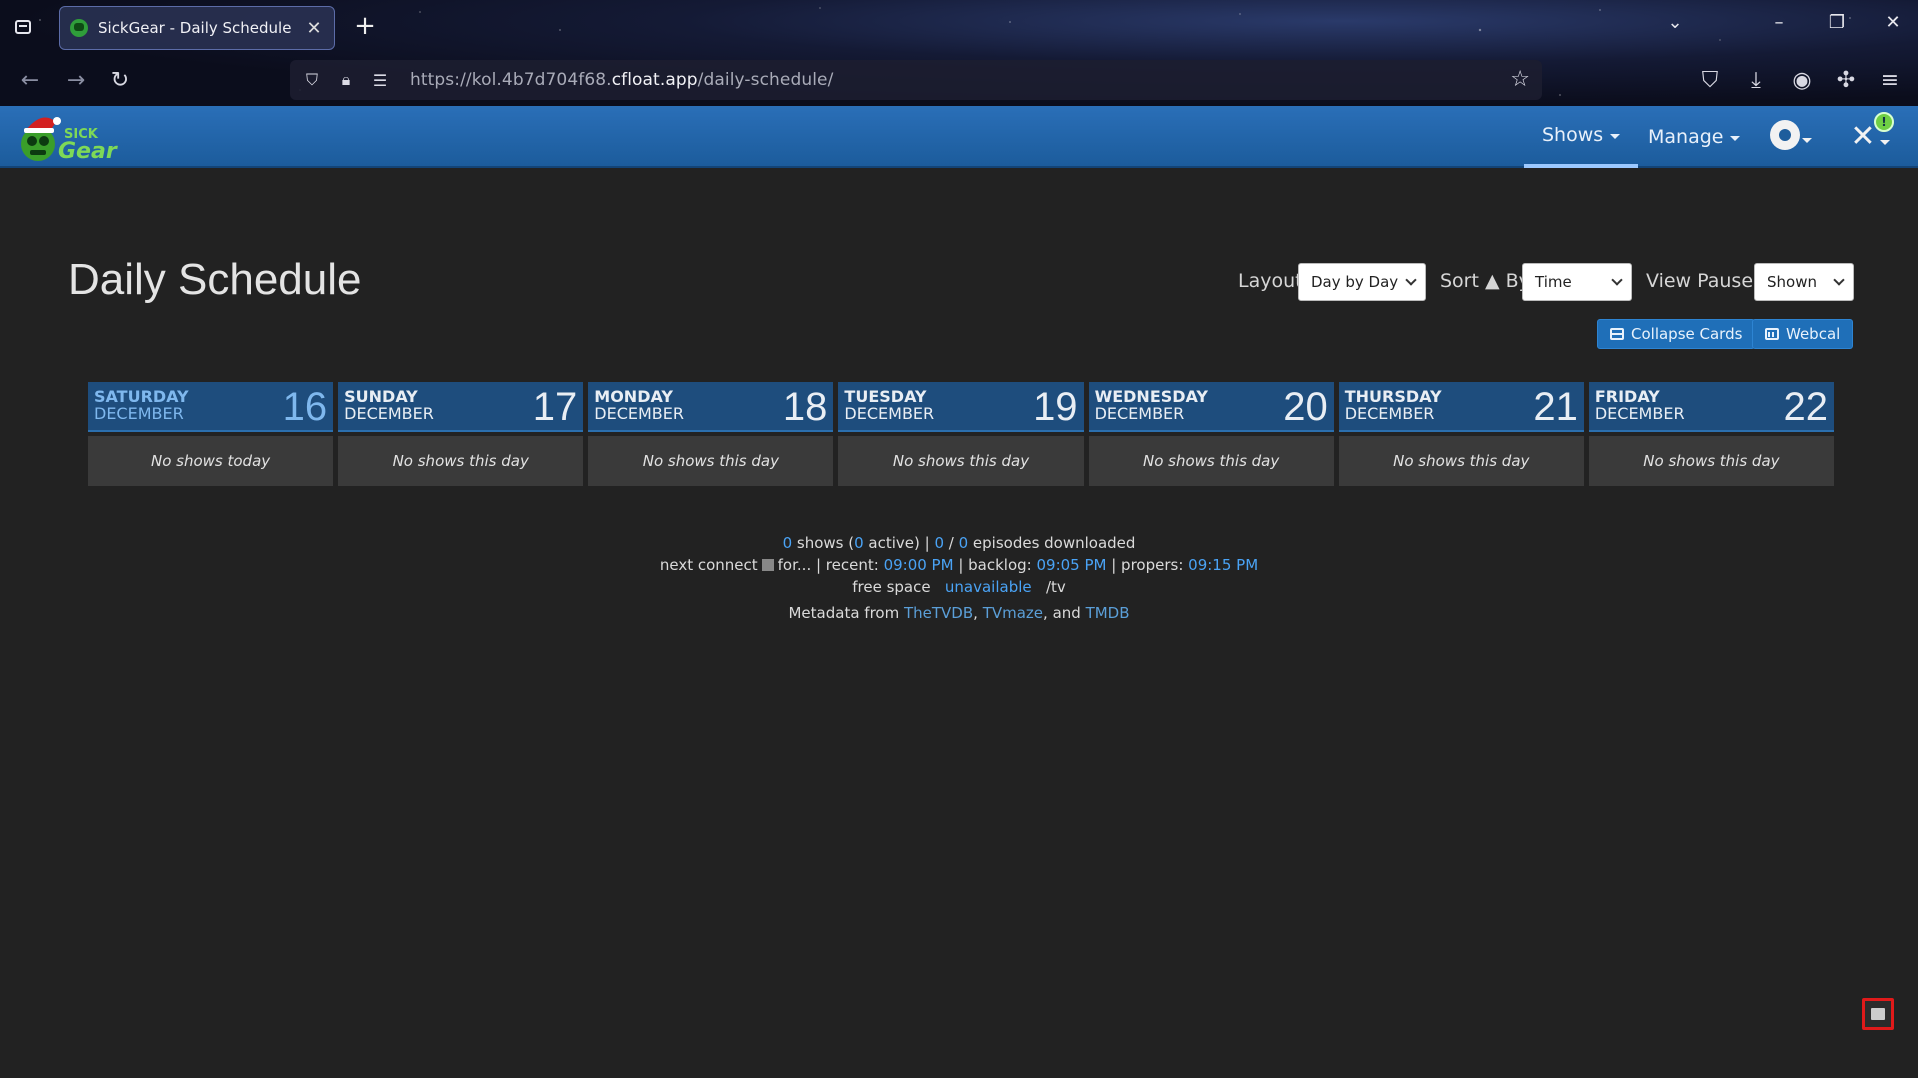 This screenshot has height=1078, width=1918. I want to click on free-space-text: free space, so click(891, 587).